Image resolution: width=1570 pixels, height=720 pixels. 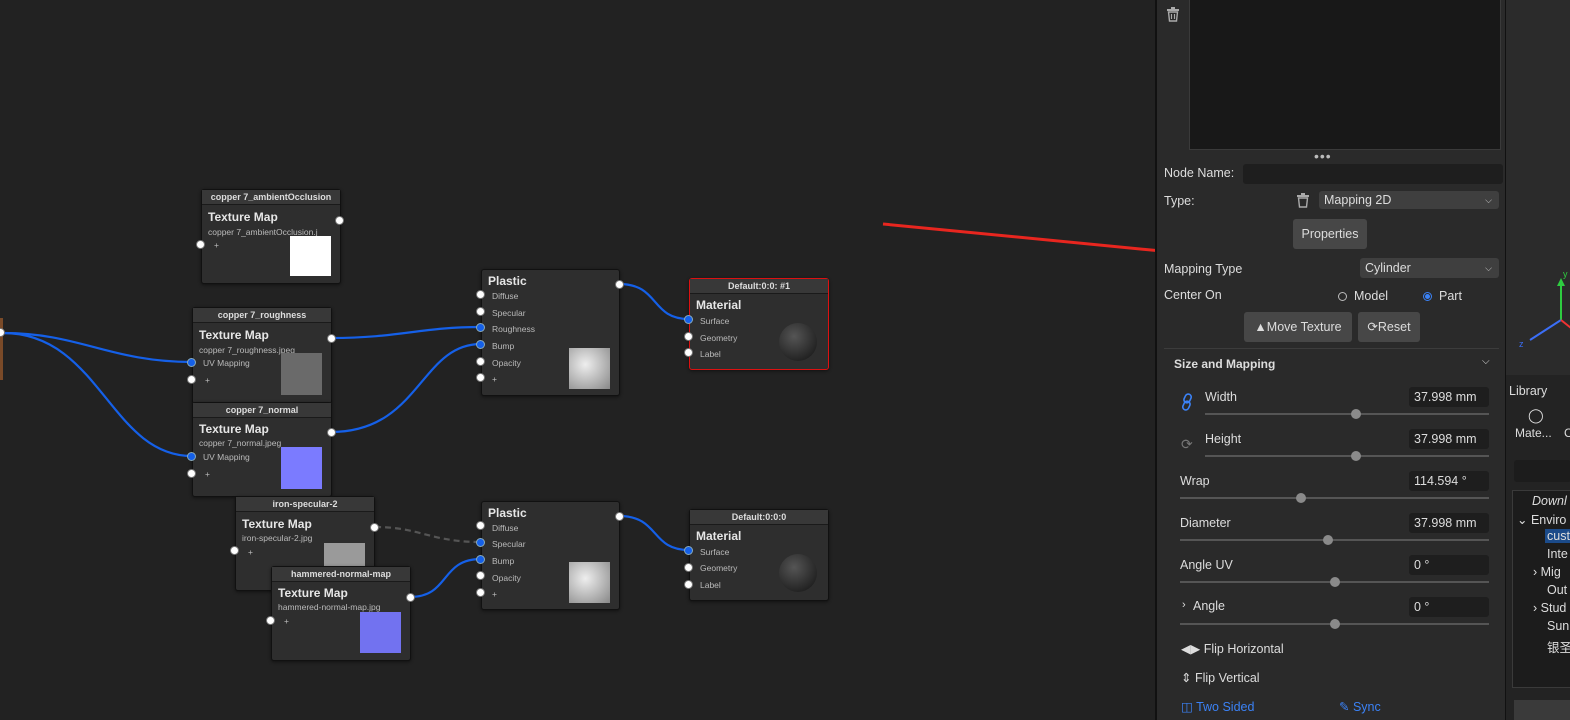 What do you see at coordinates (1549, 608) in the screenshot?
I see `tree-item: › Stud` at bounding box center [1549, 608].